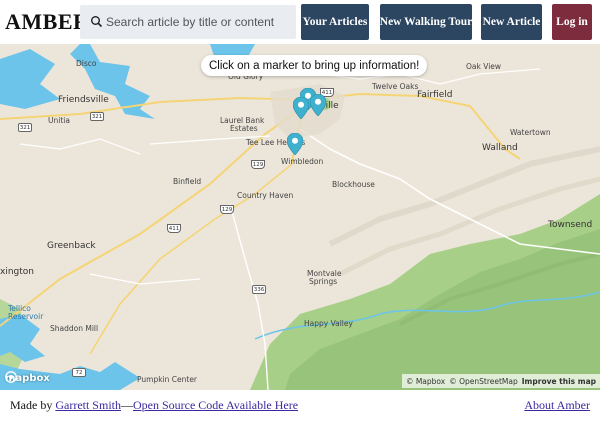  Describe the element at coordinates (353, 184) in the screenshot. I see `place-label: Blockhouse` at that location.